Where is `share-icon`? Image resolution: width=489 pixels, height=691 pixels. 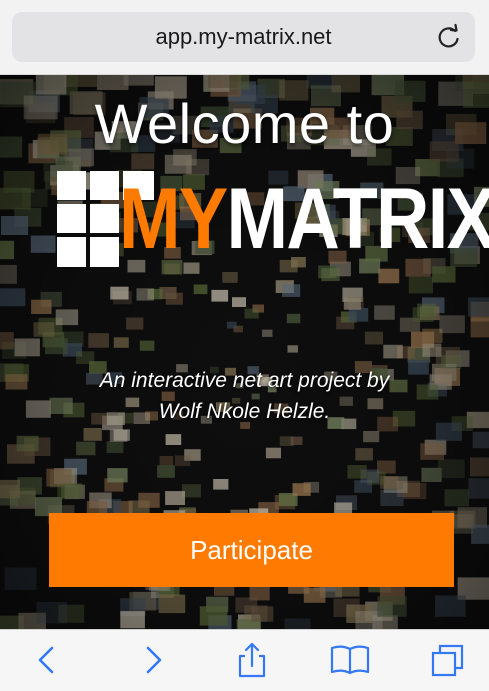
share-icon is located at coordinates (252, 660).